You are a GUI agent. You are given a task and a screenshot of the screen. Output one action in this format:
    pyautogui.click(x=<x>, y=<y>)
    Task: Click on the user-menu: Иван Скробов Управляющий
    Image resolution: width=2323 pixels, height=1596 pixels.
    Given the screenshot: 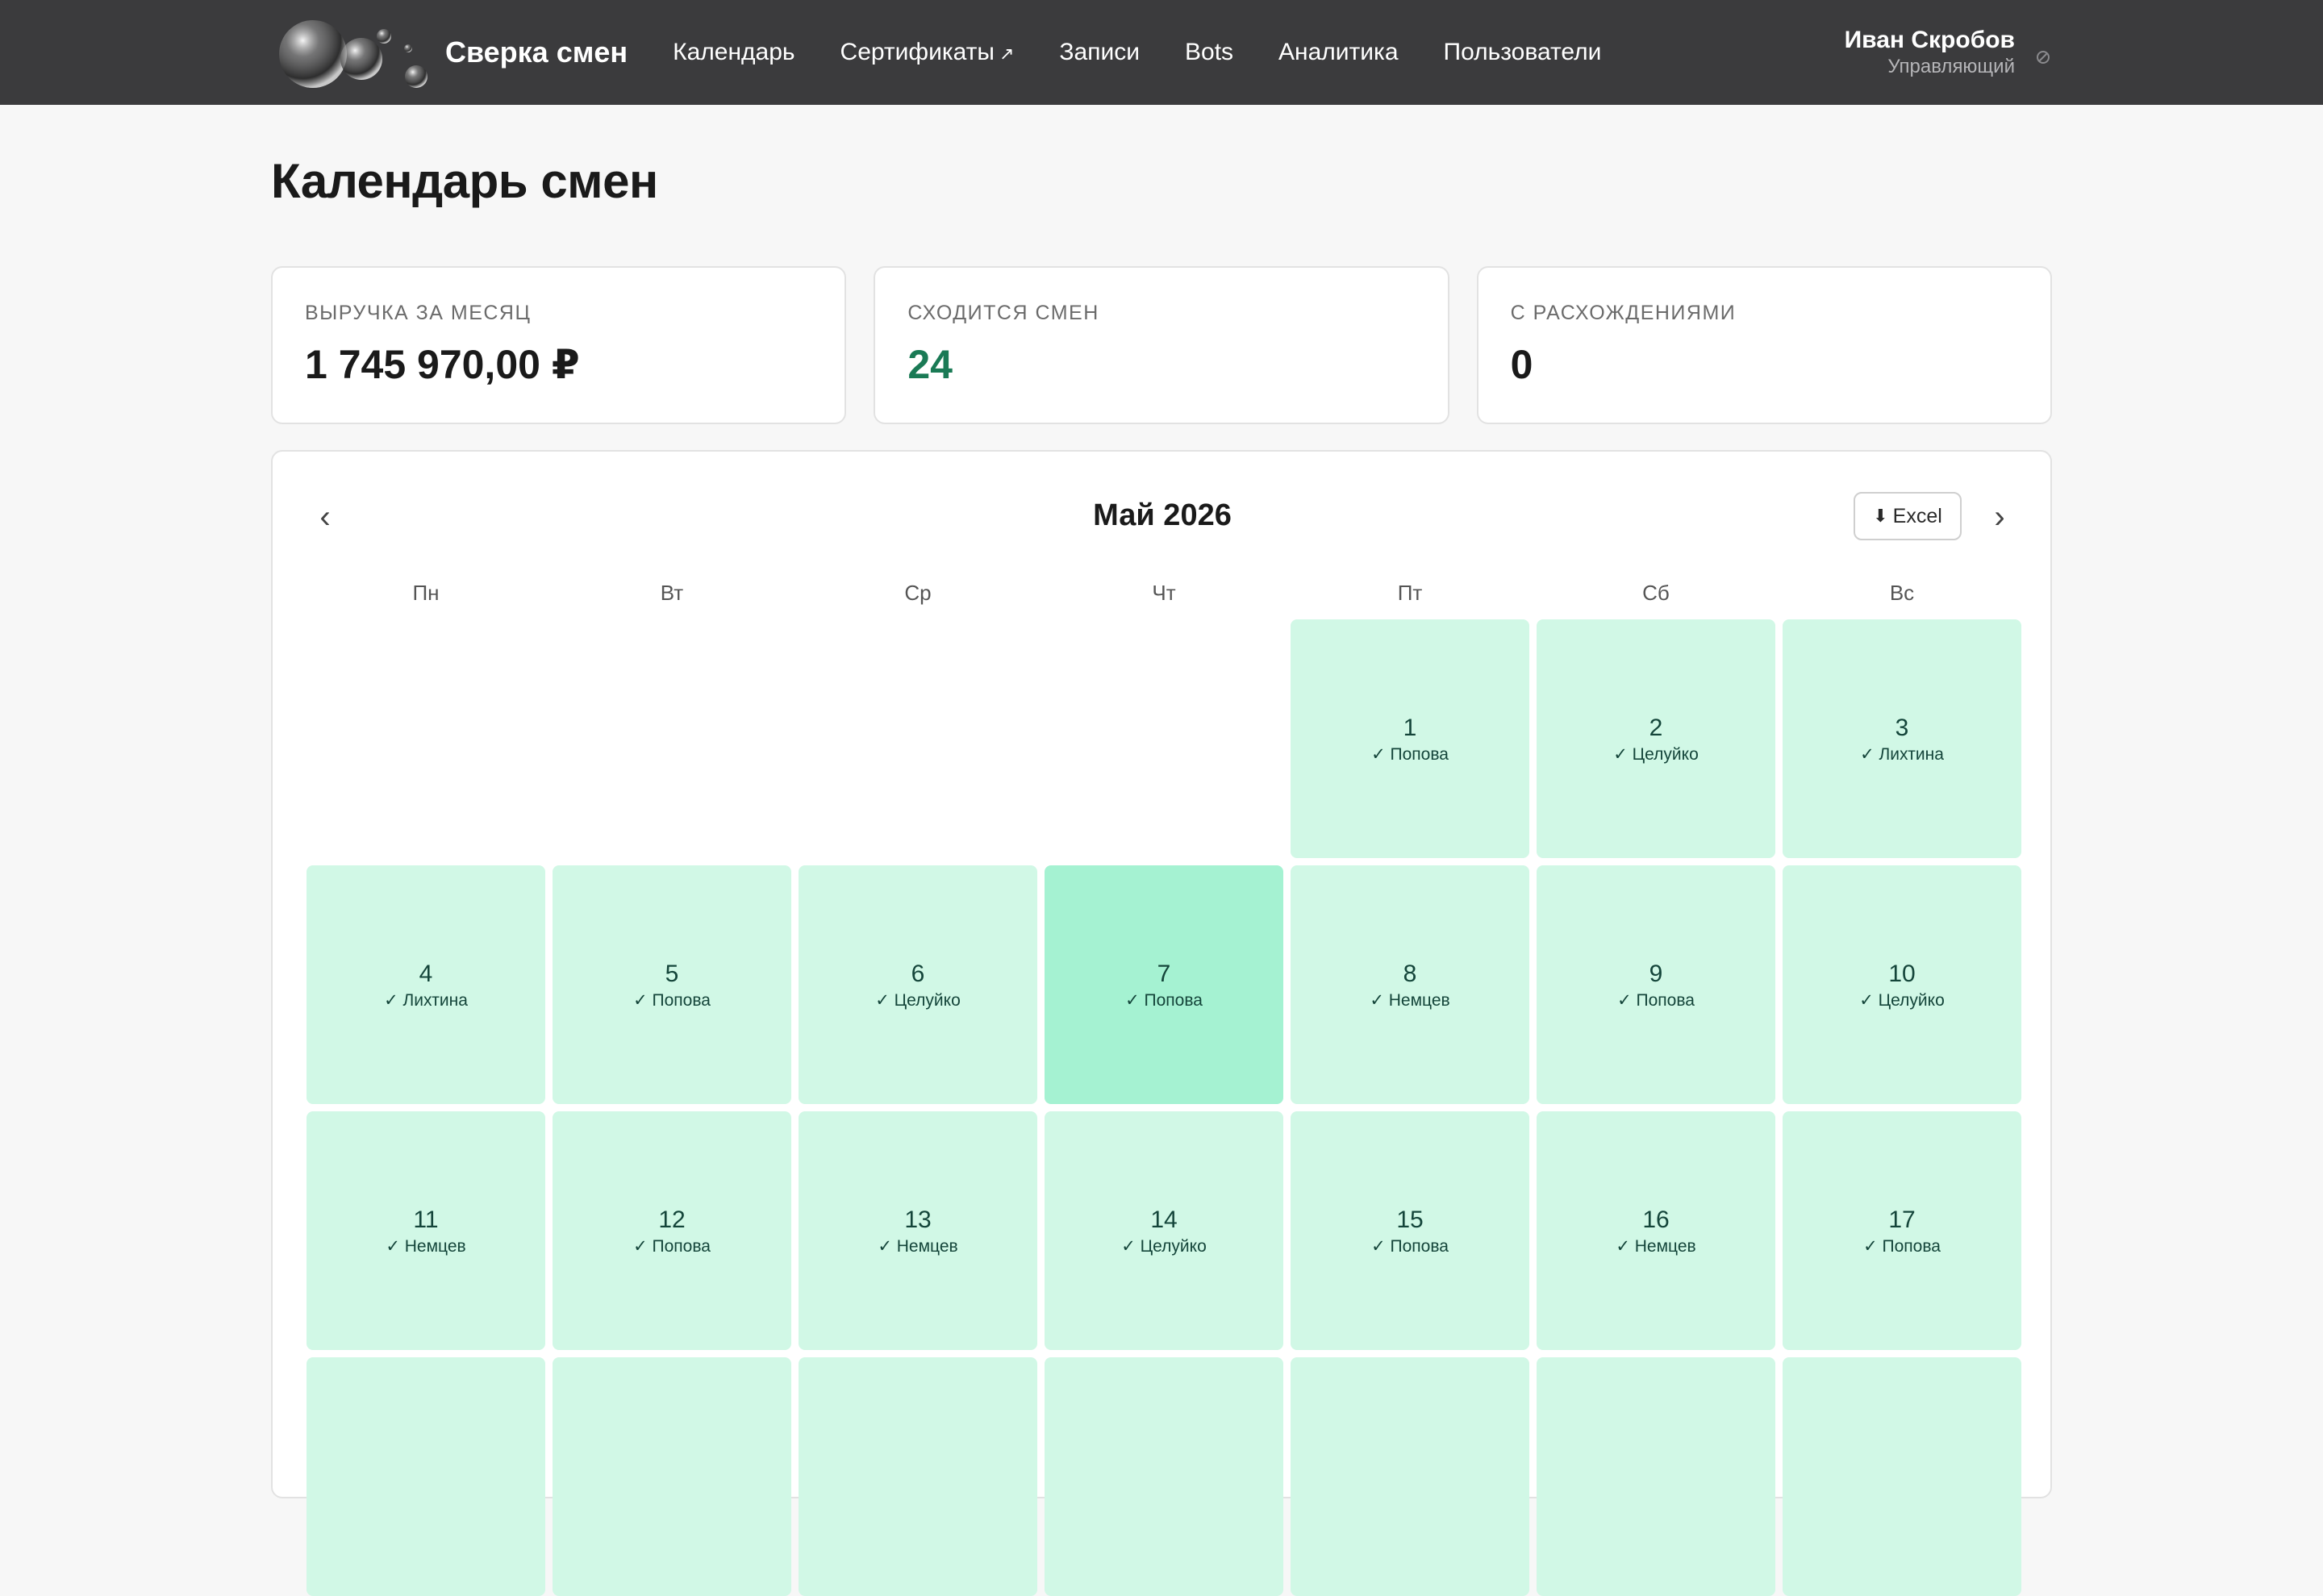 What is the action you would take?
    pyautogui.click(x=1948, y=52)
    